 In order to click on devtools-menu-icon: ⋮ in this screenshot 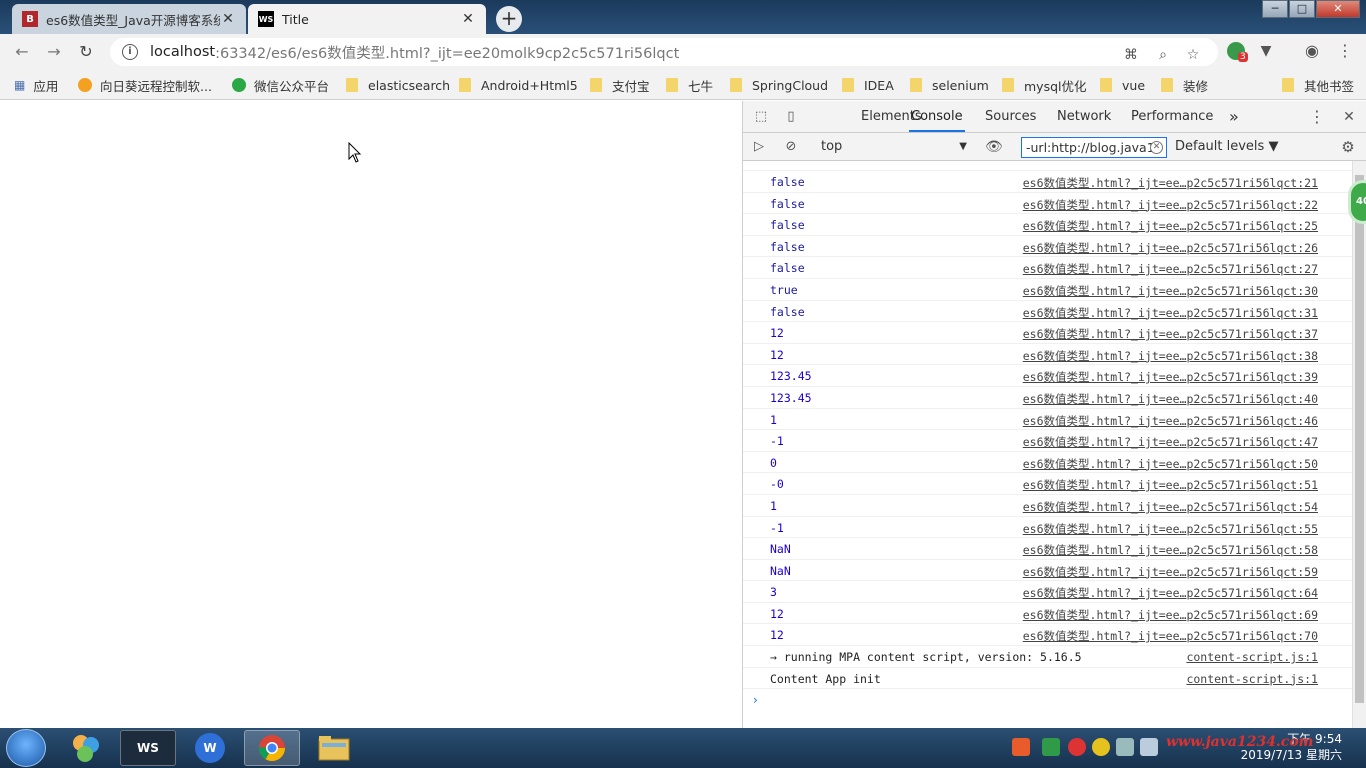, I will do `click(1317, 117)`.